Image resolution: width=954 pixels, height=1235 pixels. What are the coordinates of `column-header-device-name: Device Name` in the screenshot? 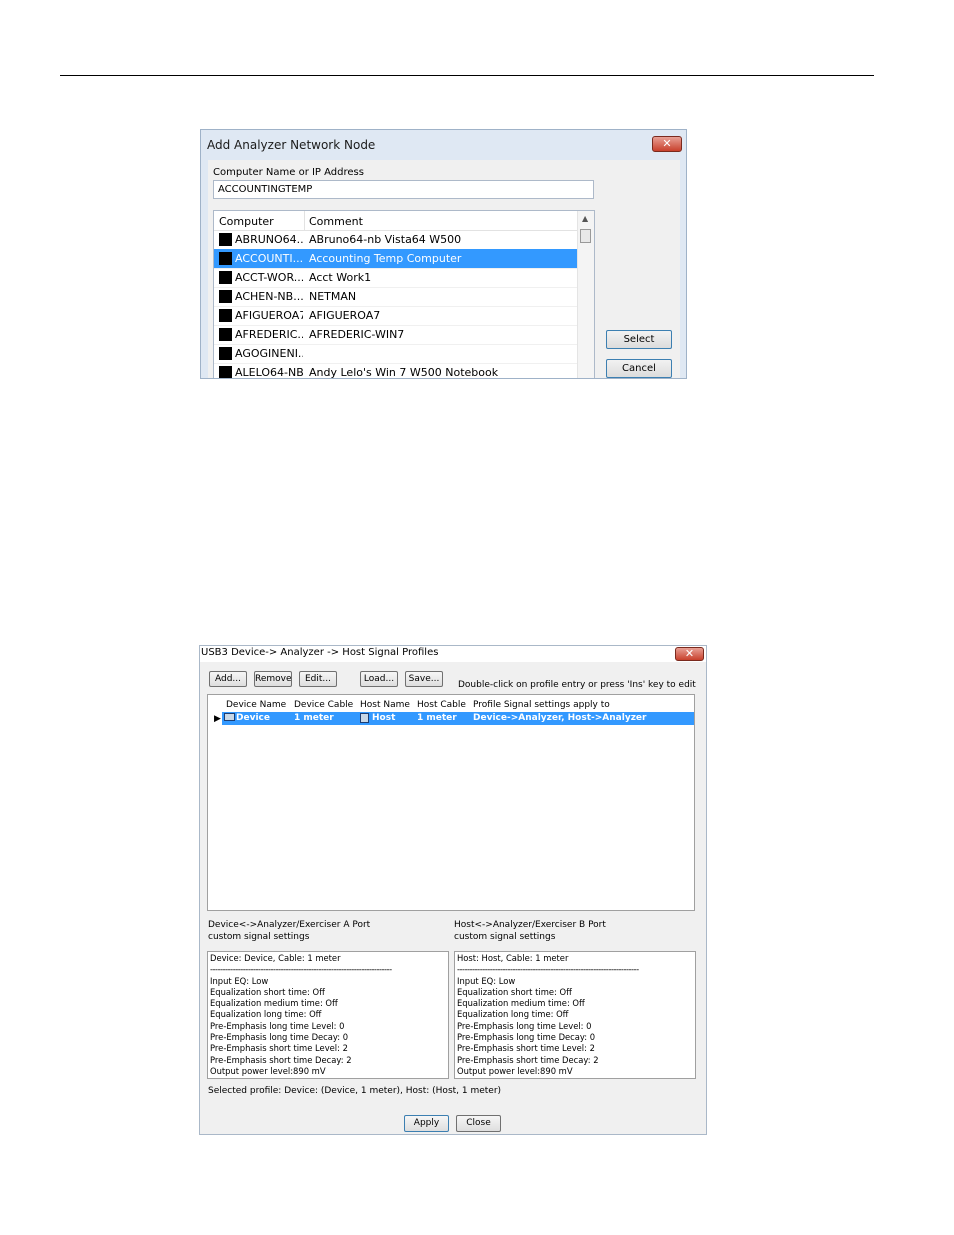 It's located at (256, 705).